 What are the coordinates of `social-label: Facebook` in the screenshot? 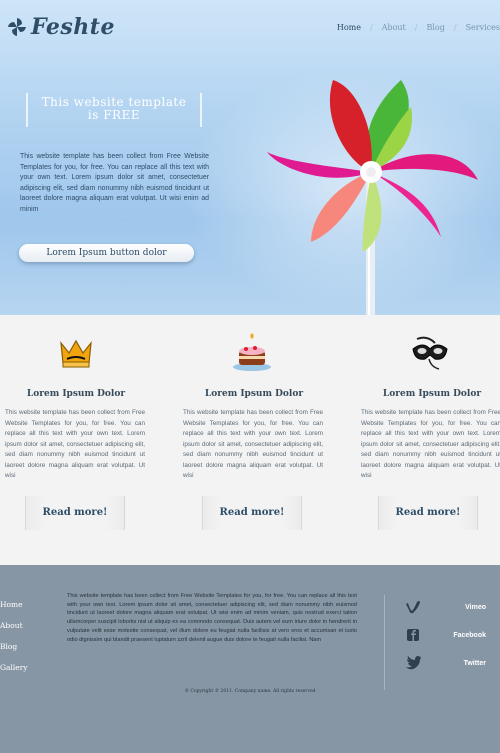 It's located at (469, 635).